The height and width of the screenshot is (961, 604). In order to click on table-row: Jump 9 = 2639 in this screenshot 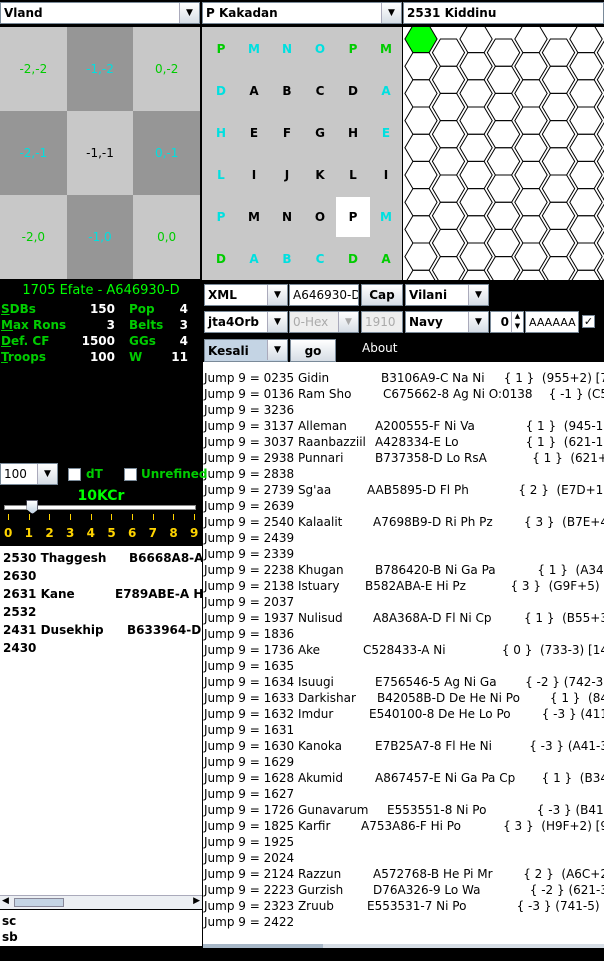, I will do `click(403, 506)`.